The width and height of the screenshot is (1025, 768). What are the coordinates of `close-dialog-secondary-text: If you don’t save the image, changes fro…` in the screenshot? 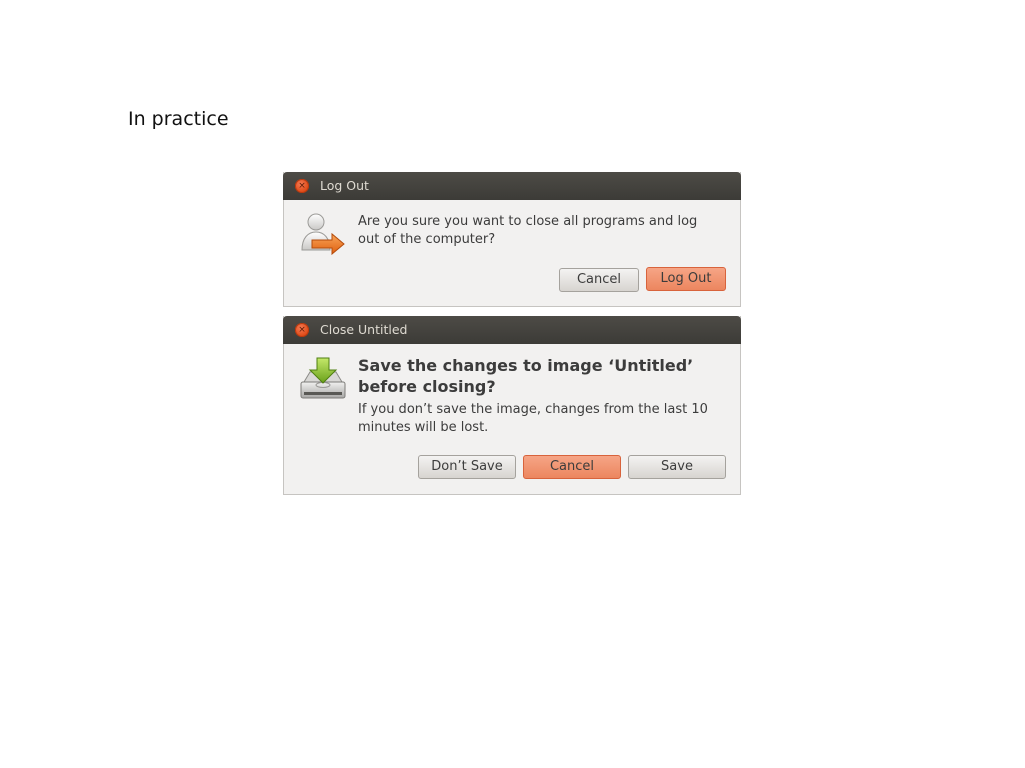 It's located at (533, 418).